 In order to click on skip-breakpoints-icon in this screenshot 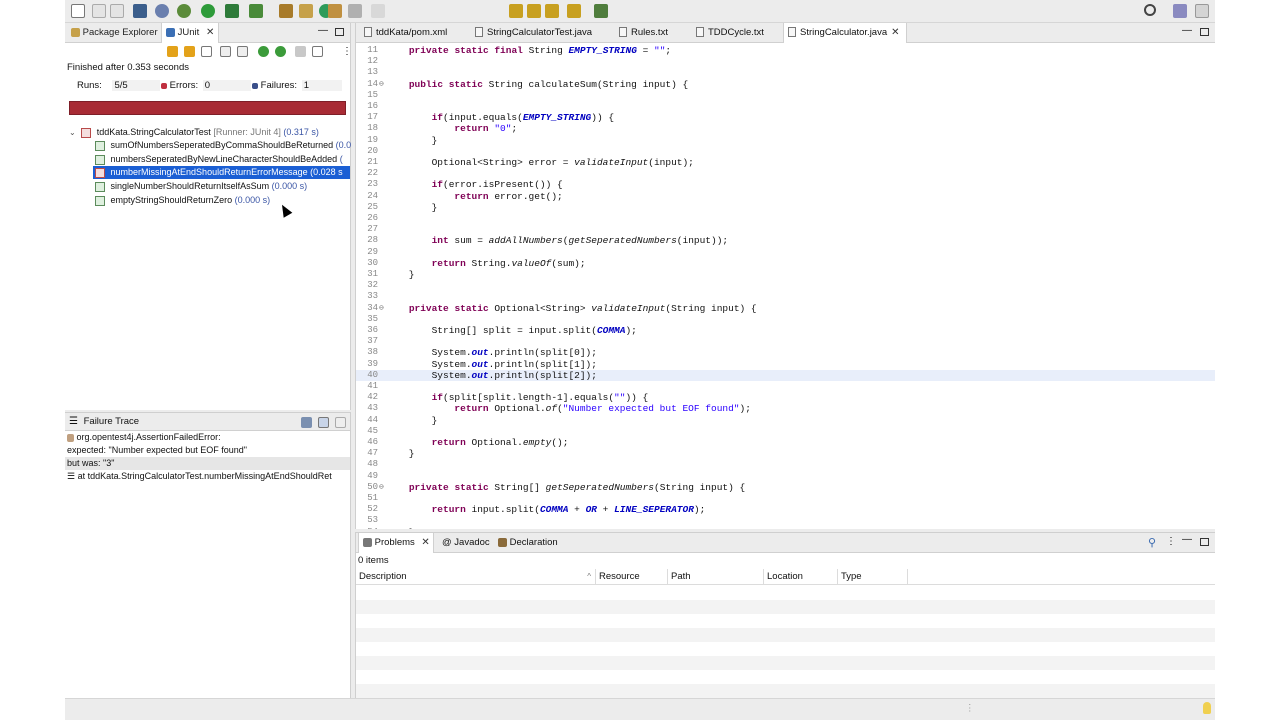, I will do `click(162, 11)`.